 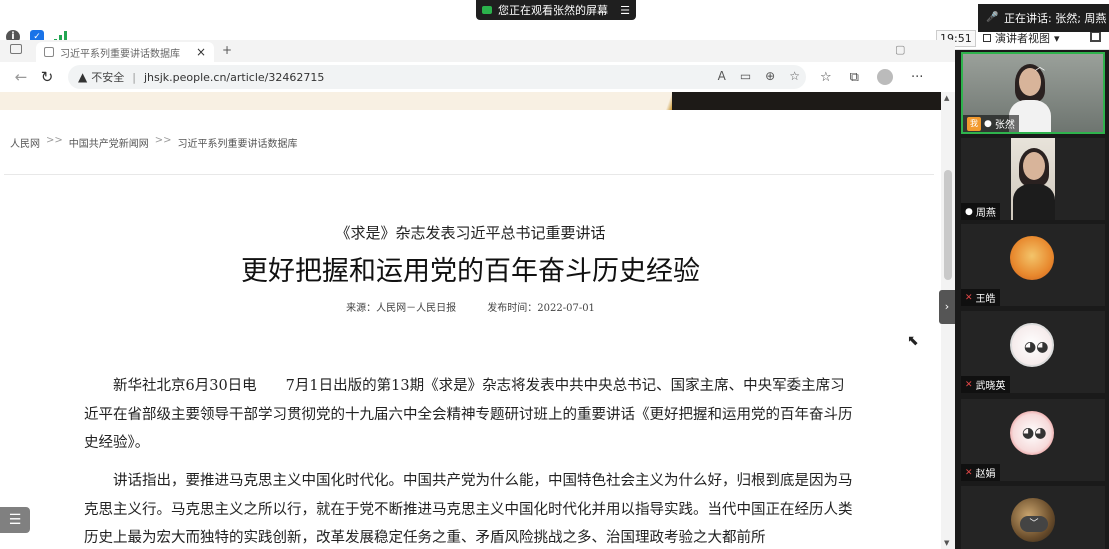 I want to click on layout-icon, so click(x=987, y=38).